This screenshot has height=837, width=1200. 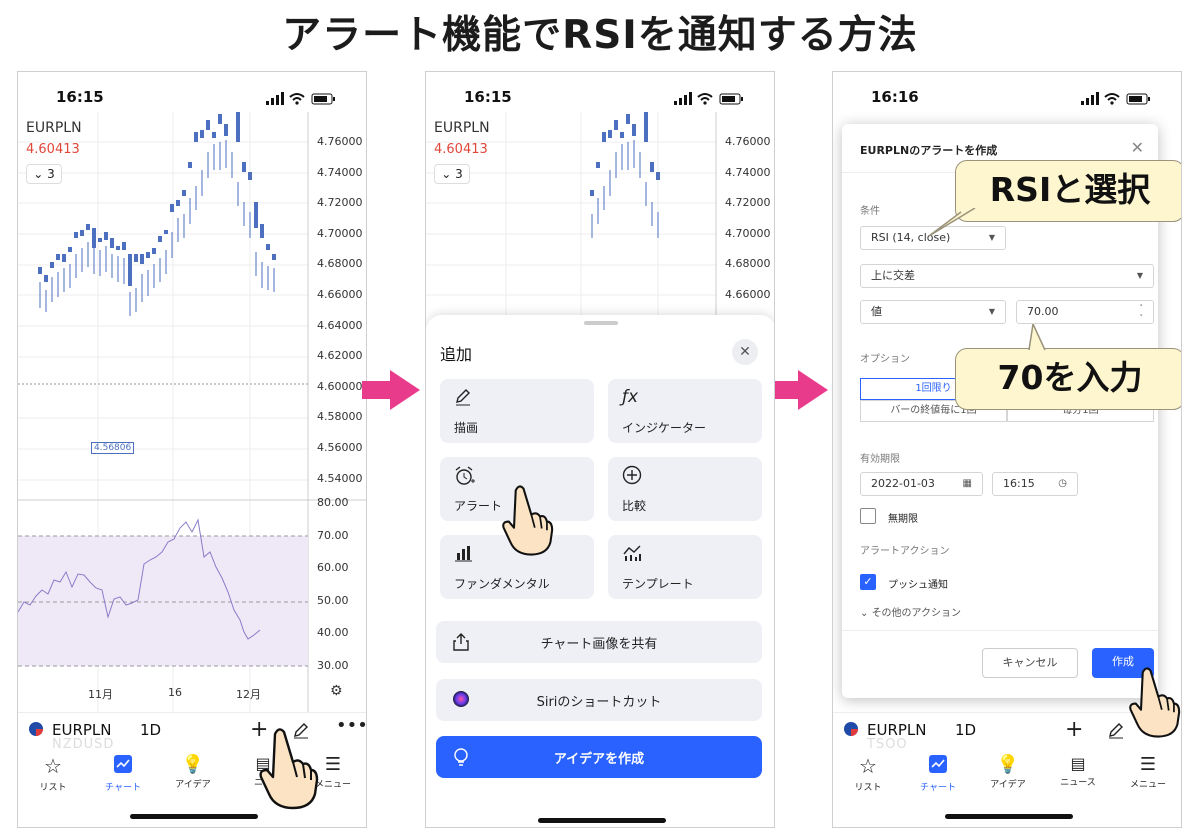 What do you see at coordinates (333, 632) in the screenshot?
I see `axis-tick-label: 40.00` at bounding box center [333, 632].